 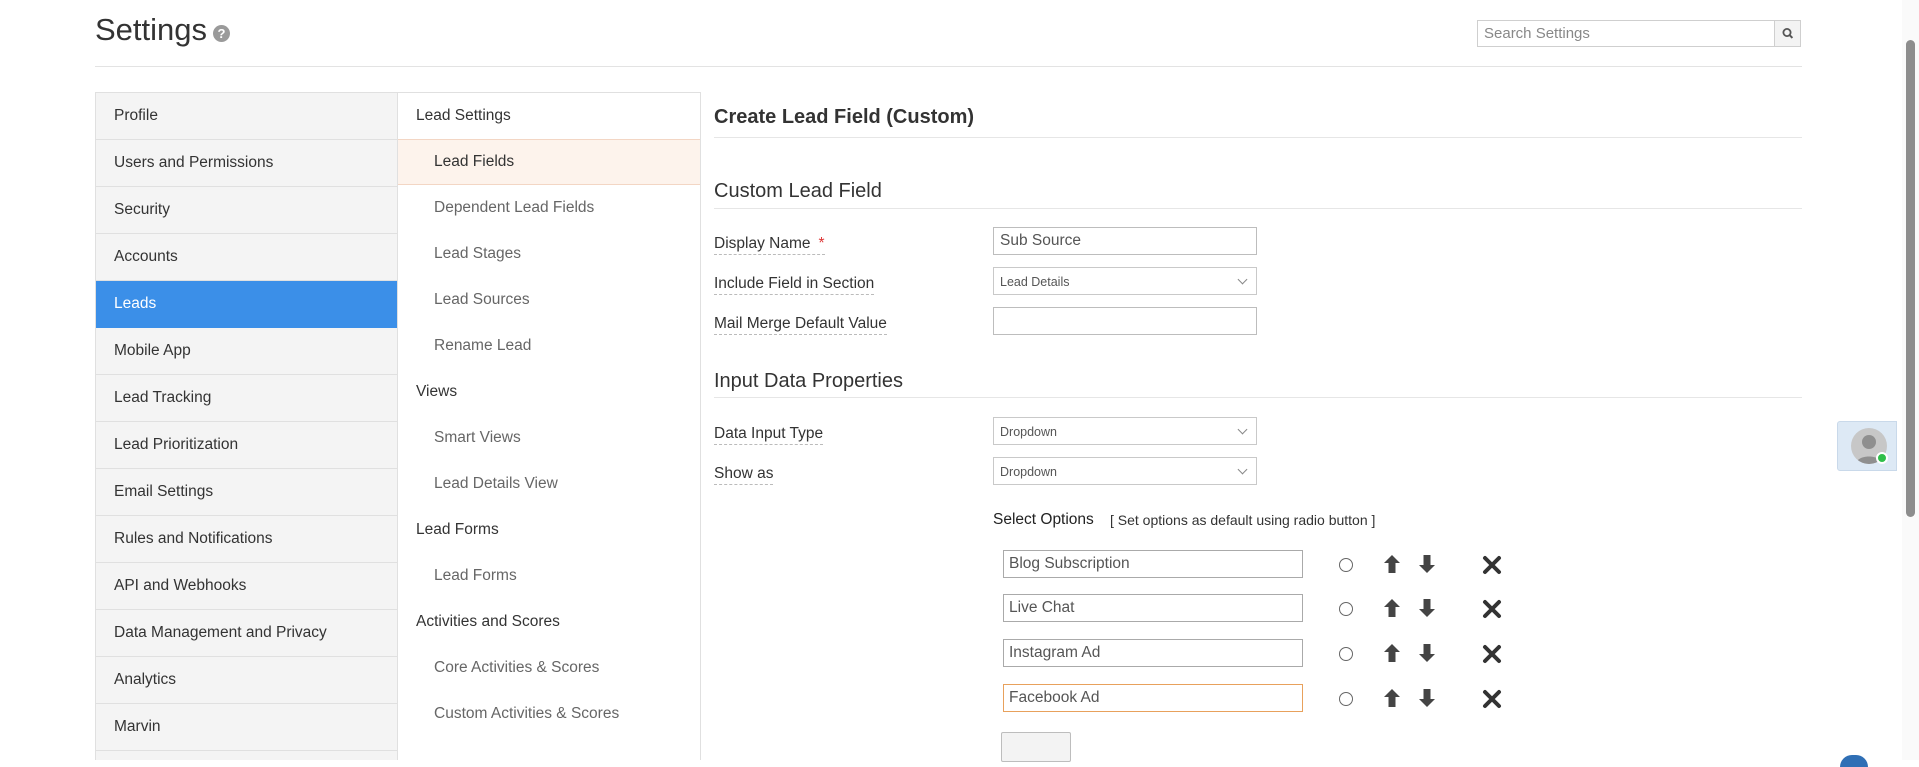 I want to click on section-heading-input-data-properties: Input Data Properties, so click(x=808, y=381).